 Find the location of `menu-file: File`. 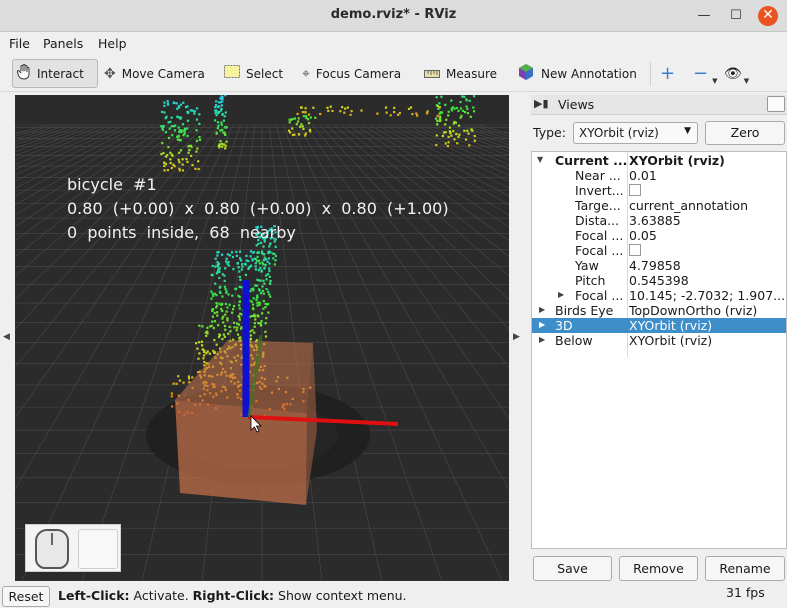

menu-file: File is located at coordinates (19, 43).